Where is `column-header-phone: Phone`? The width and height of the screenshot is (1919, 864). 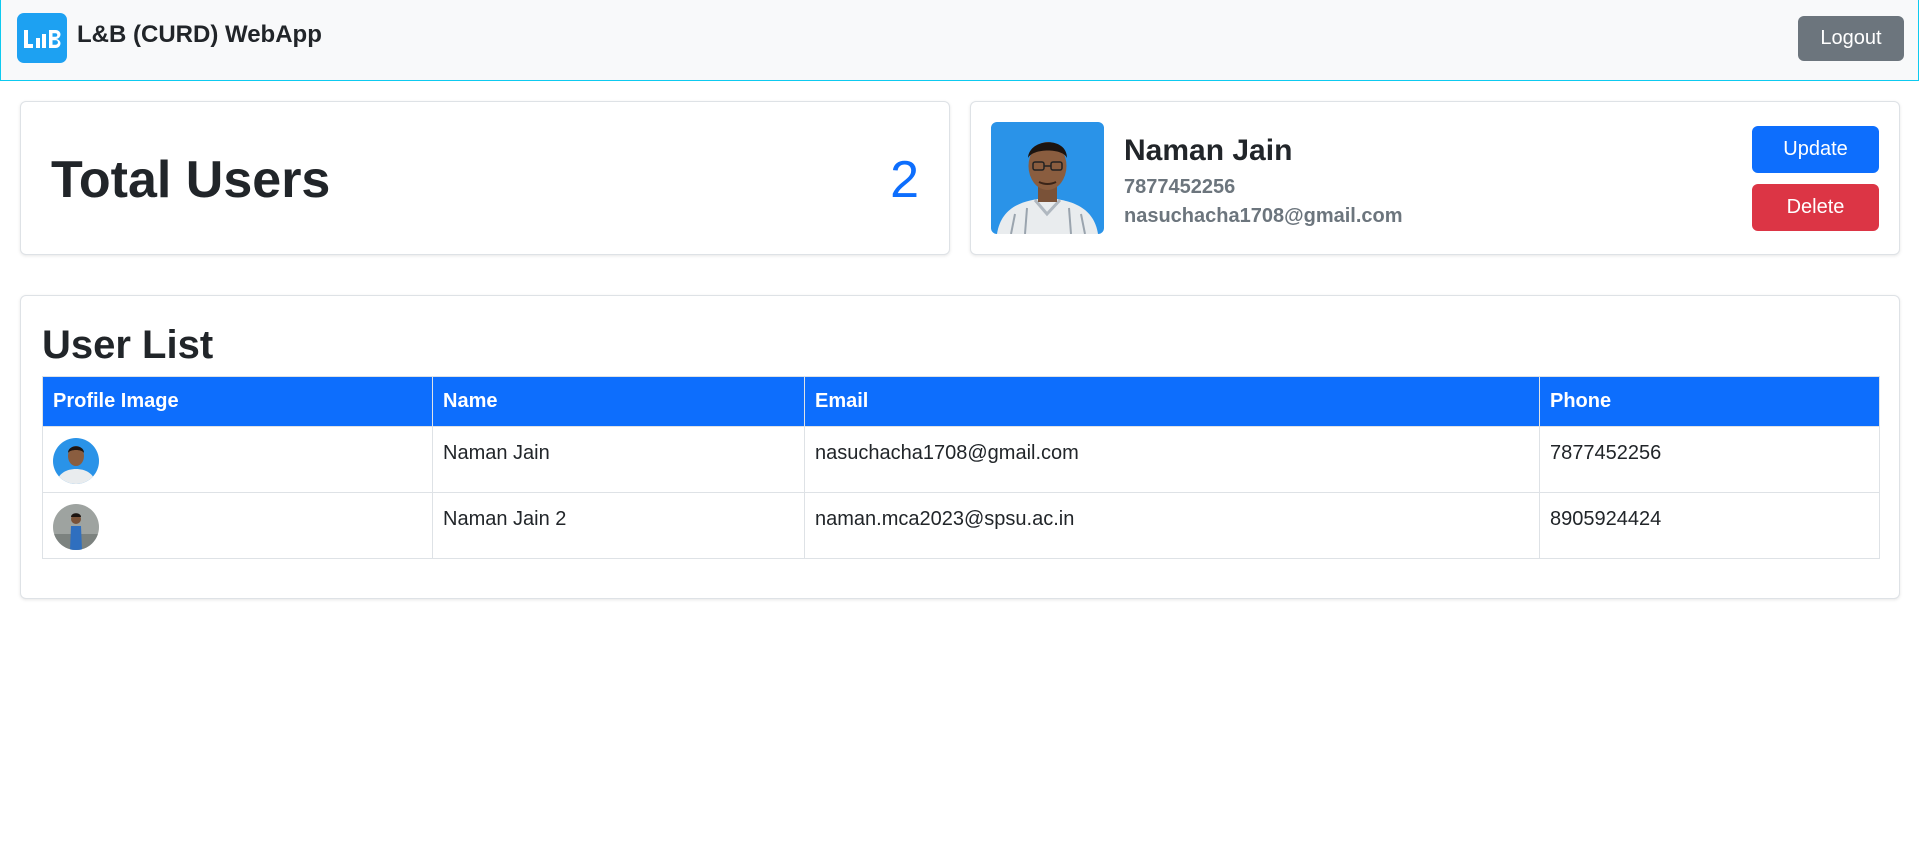 column-header-phone: Phone is located at coordinates (1709, 401).